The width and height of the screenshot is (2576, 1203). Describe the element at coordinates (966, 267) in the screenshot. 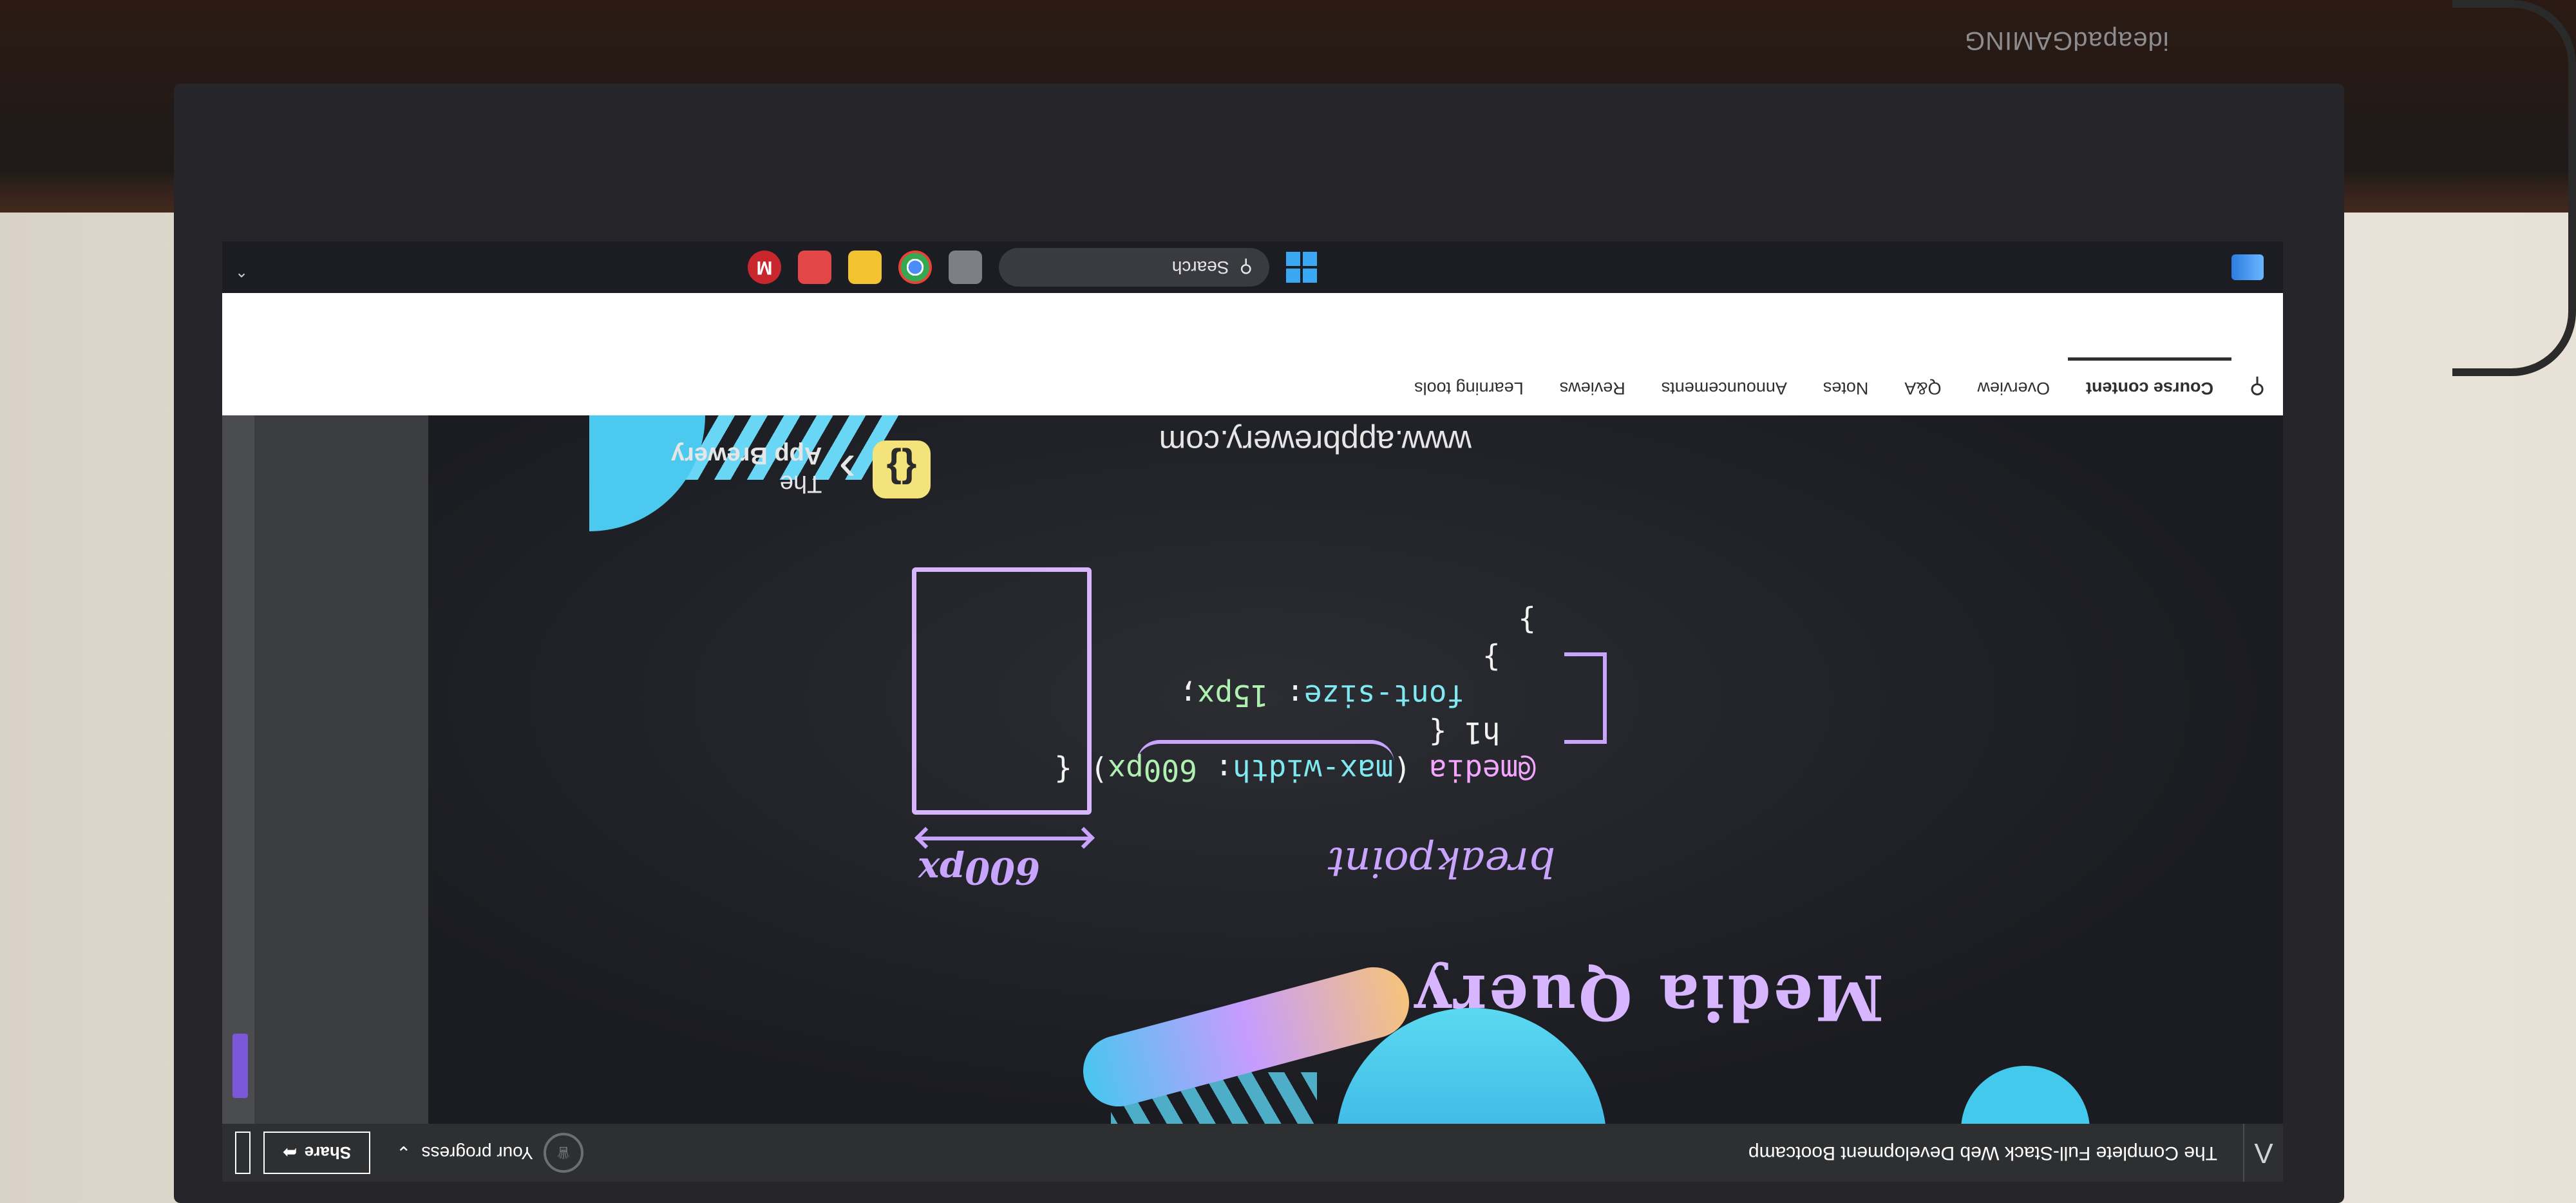

I see `task-view-icon` at that location.